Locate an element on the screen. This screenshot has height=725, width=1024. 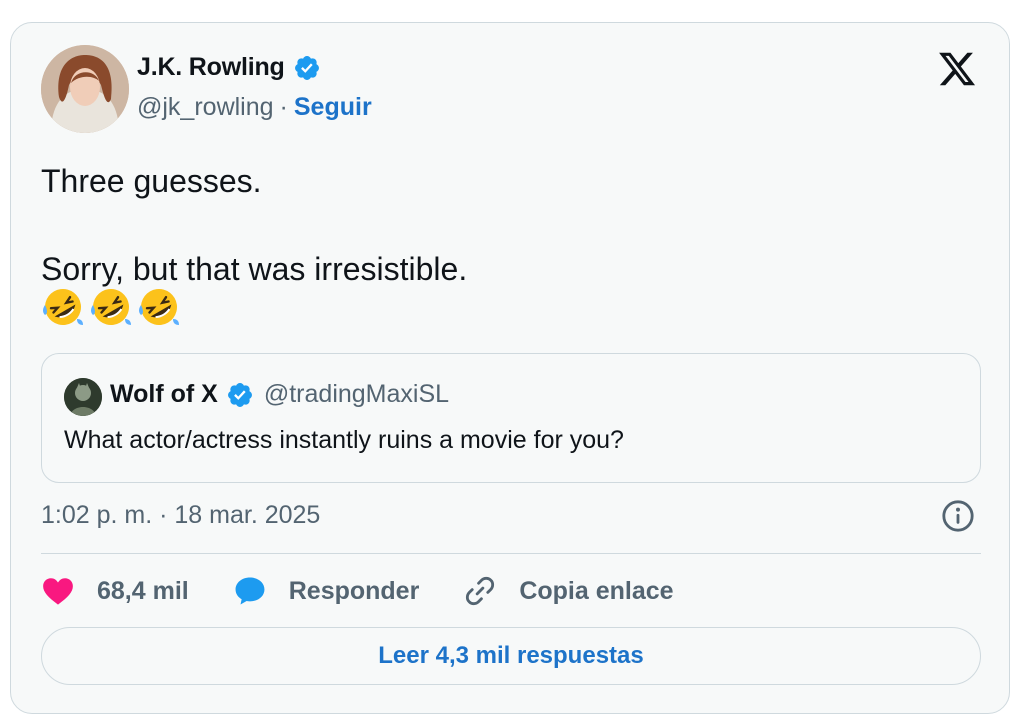
copy-link-label: Copia enlace is located at coordinates (596, 590).